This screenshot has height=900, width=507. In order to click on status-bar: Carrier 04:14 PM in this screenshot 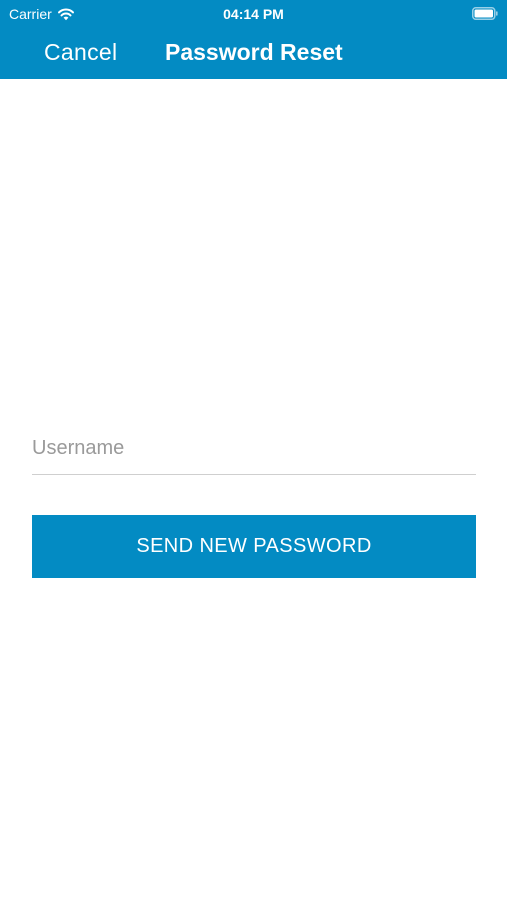, I will do `click(253, 14)`.